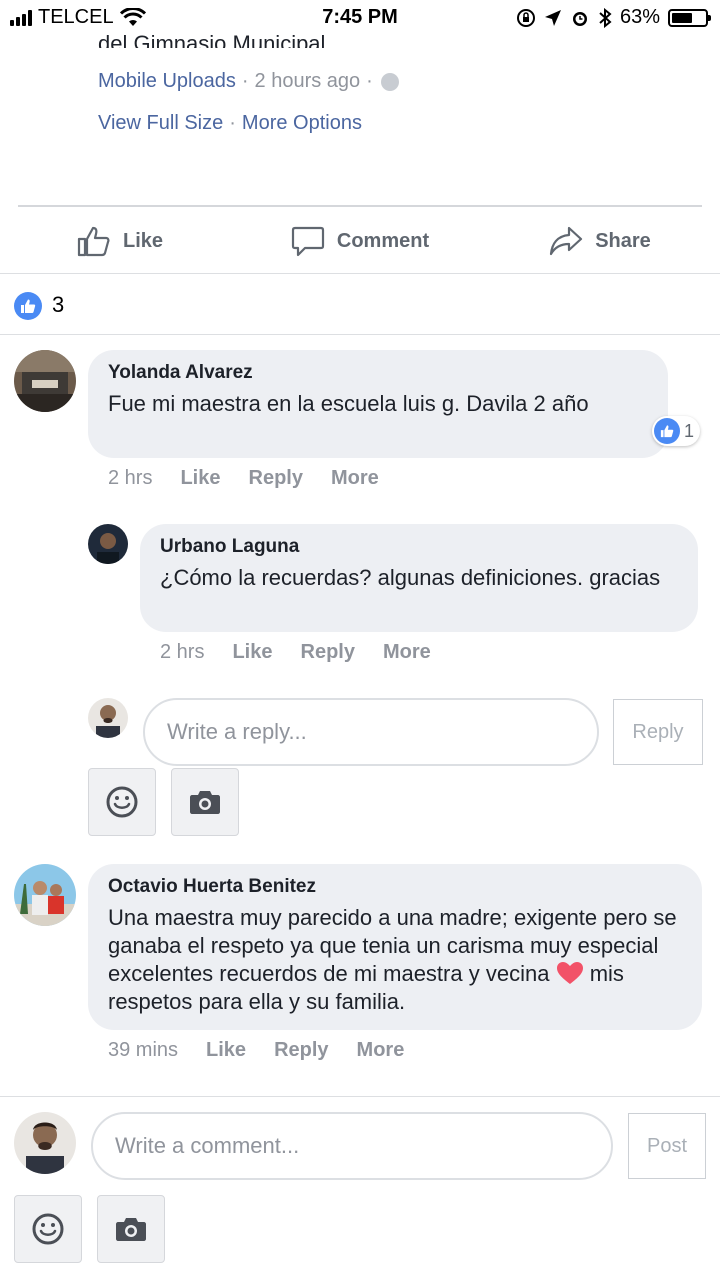 The width and height of the screenshot is (720, 1280). What do you see at coordinates (395, 887) in the screenshot?
I see `commenter-name: Octavio Huerta Benitez` at bounding box center [395, 887].